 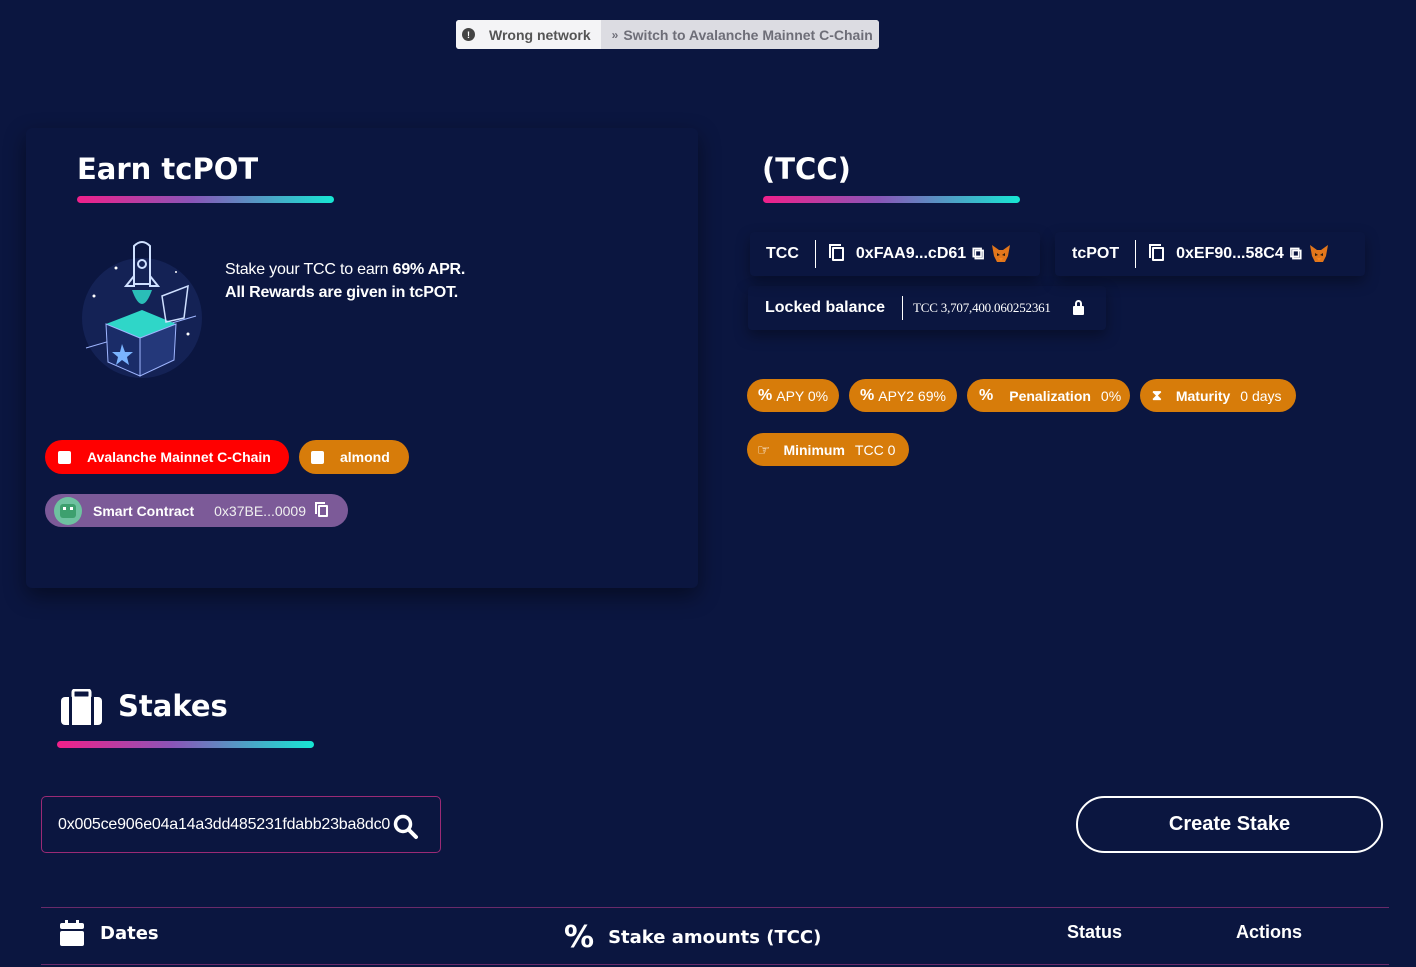 What do you see at coordinates (81, 707) in the screenshot?
I see `briefcase-icon` at bounding box center [81, 707].